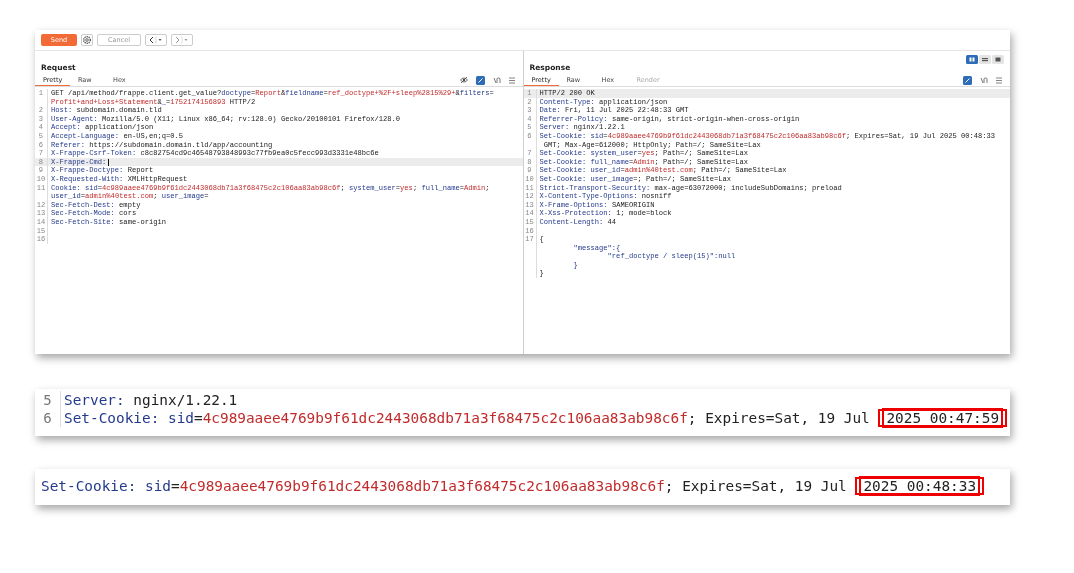 This screenshot has height=573, width=1074. What do you see at coordinates (985, 59) in the screenshot?
I see `rows-layout-icon` at bounding box center [985, 59].